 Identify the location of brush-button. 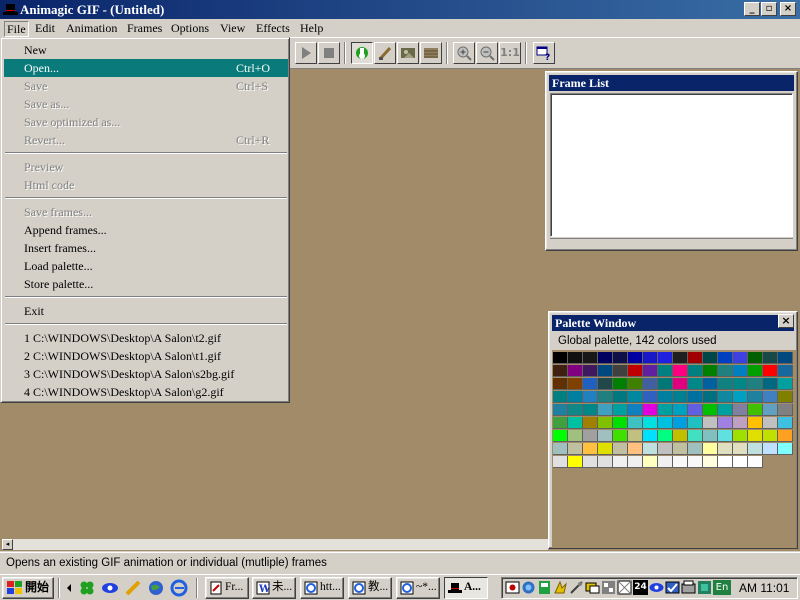
(385, 53).